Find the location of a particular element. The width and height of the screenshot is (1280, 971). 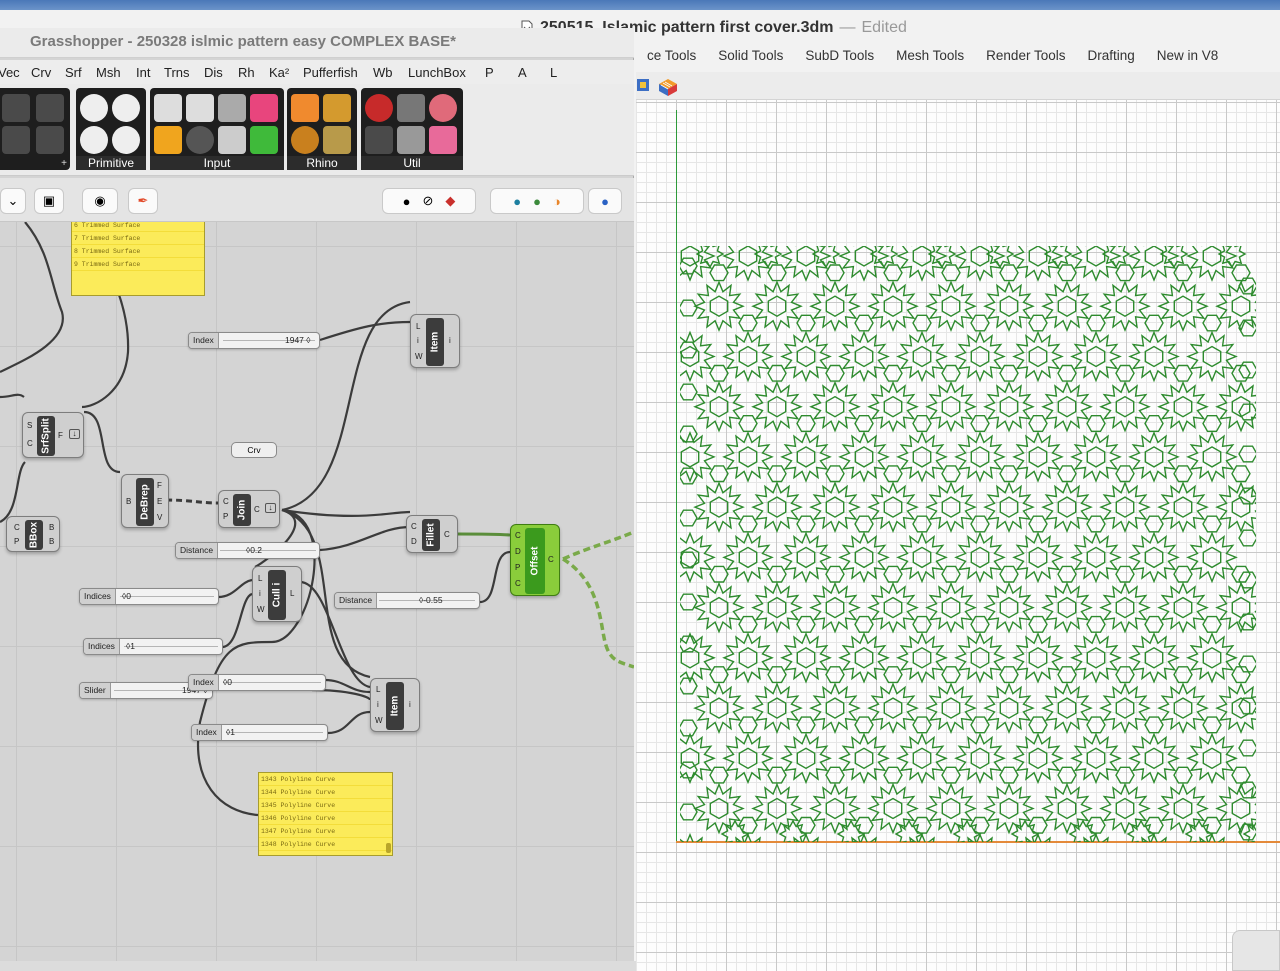

tab-trns: Trns is located at coordinates (177, 72).